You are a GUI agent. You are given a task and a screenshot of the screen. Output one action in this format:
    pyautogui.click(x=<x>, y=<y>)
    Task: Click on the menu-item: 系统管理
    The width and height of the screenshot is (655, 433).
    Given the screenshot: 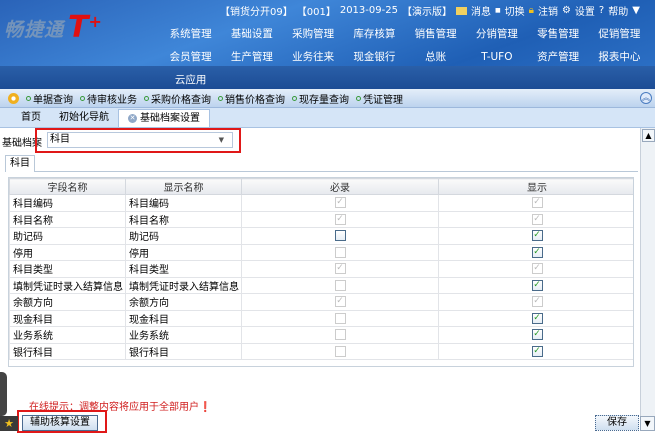 What is the action you would take?
    pyautogui.click(x=190, y=34)
    